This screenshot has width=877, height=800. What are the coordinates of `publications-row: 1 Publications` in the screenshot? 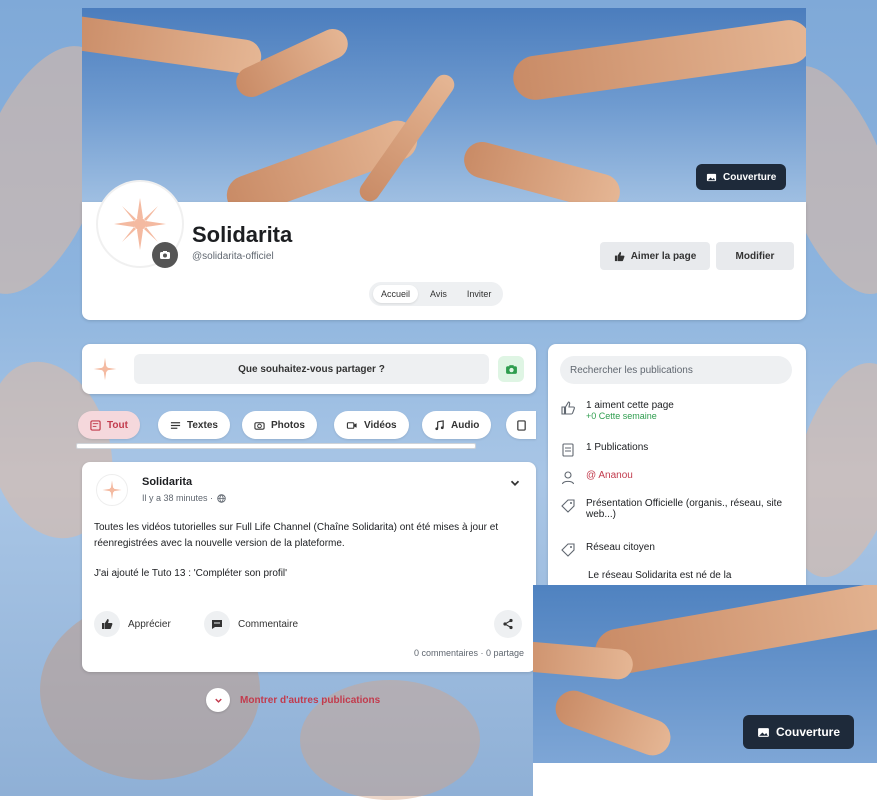 It's located at (604, 450).